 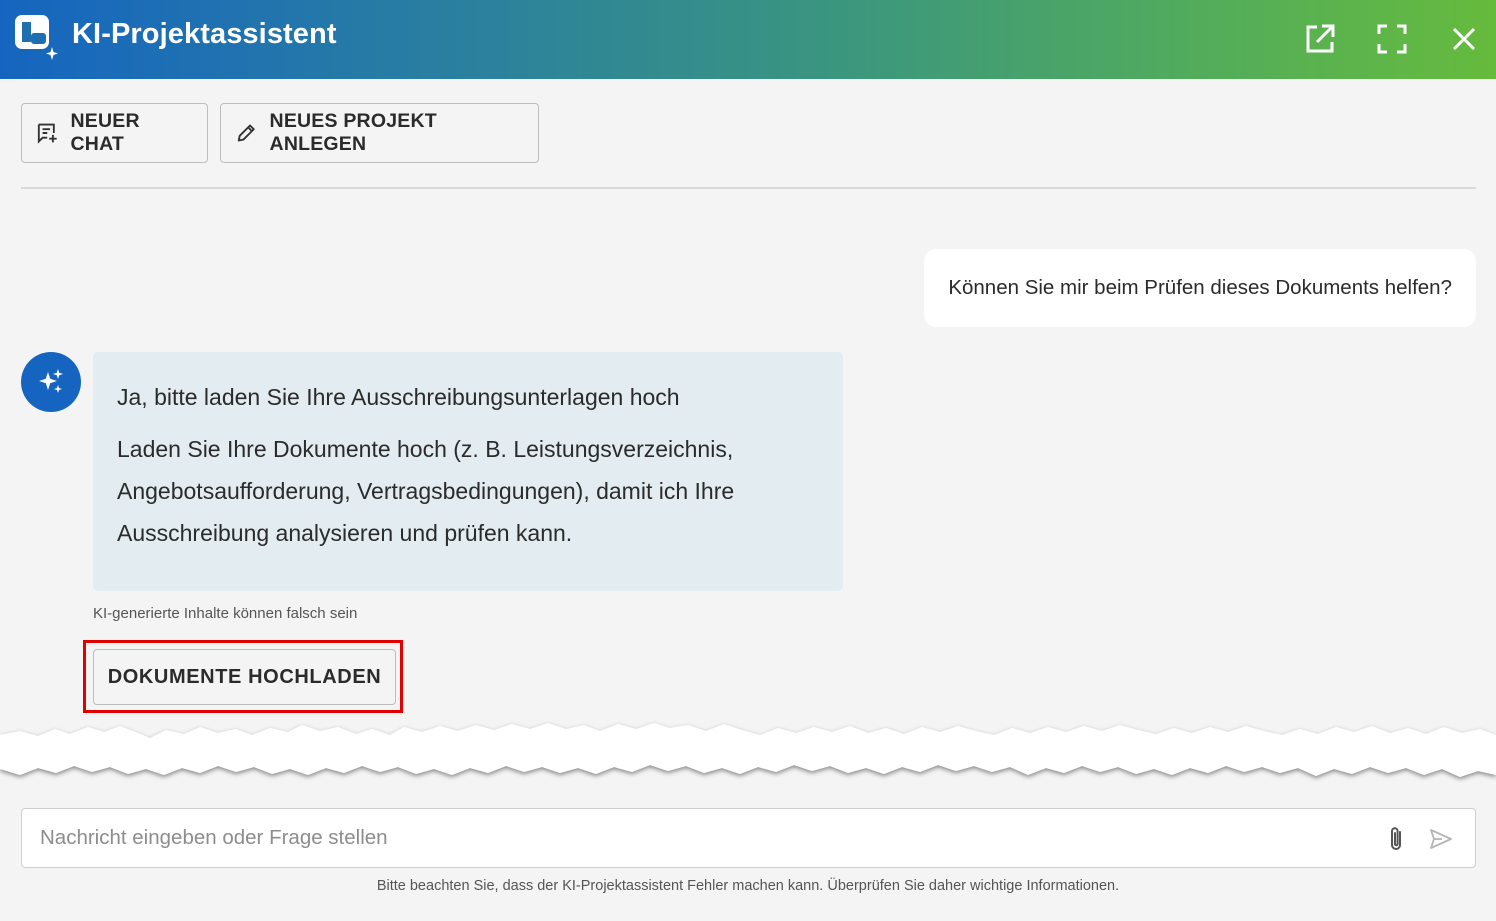 I want to click on app-title: KI-Projektassistent, so click(x=204, y=34).